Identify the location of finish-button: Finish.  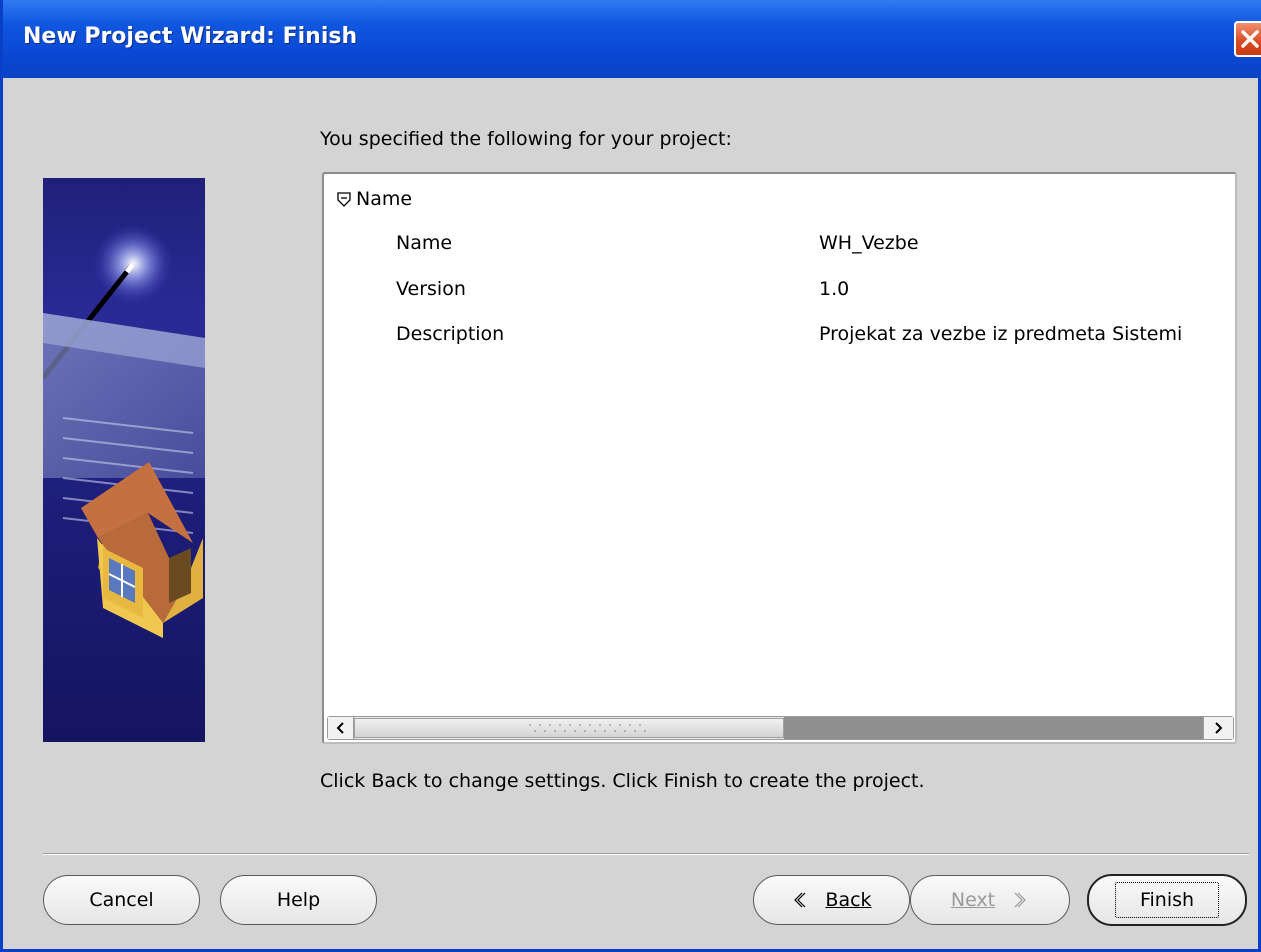
(1167, 900).